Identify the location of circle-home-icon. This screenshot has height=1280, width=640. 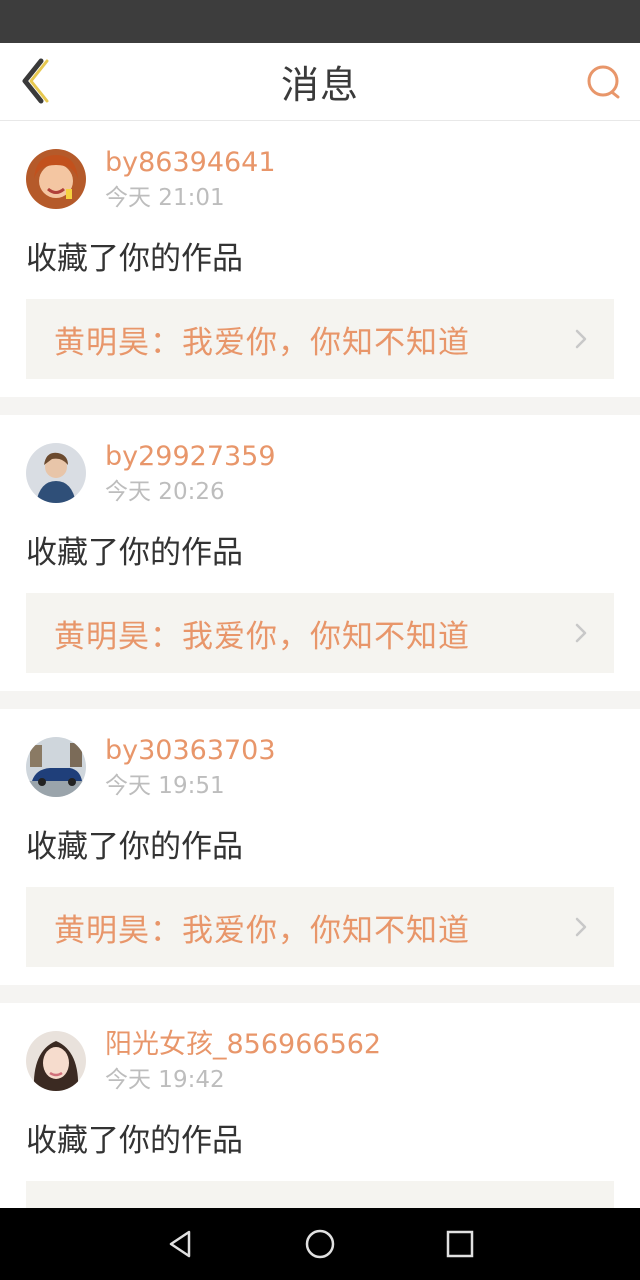
(320, 1244).